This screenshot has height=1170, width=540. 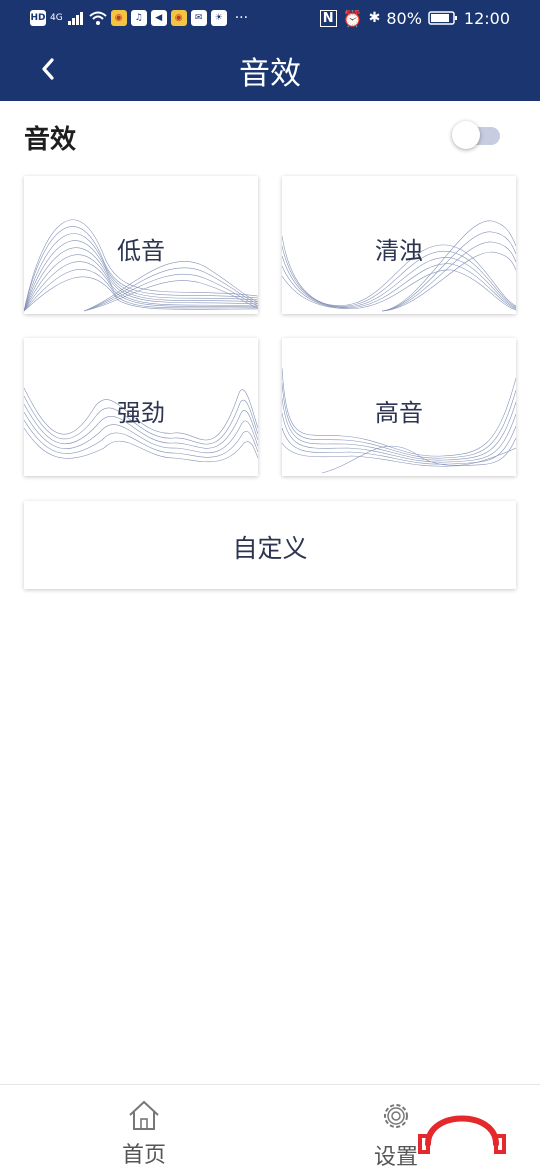 What do you see at coordinates (158, 18) in the screenshot?
I see `app-icon: ◀` at bounding box center [158, 18].